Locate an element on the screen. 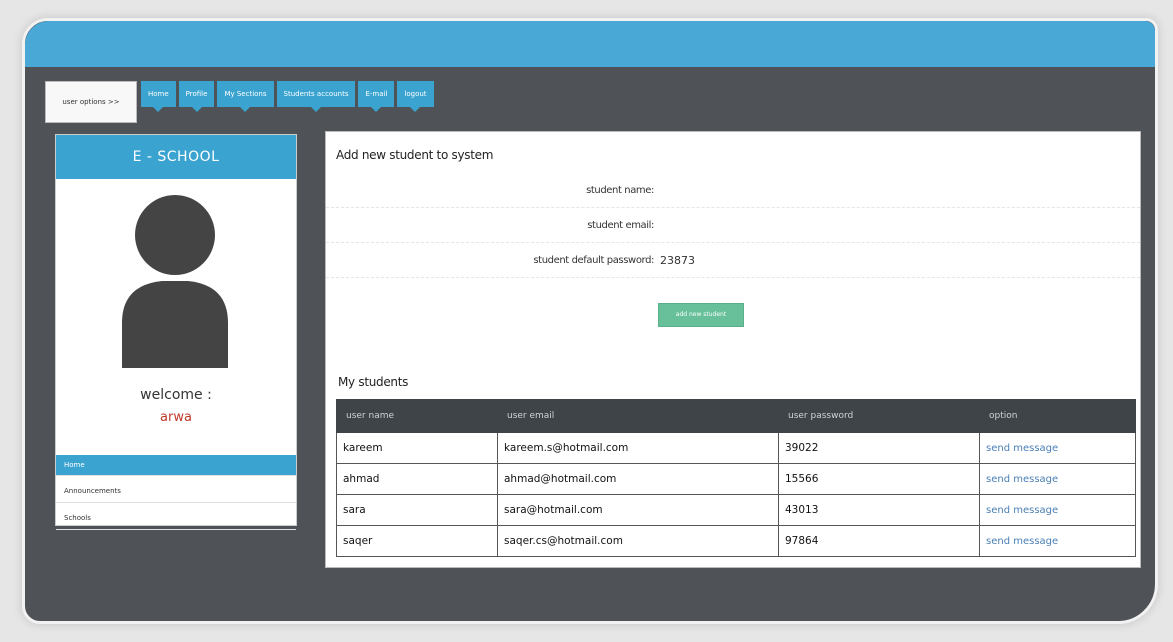  column-header-user-password: user password is located at coordinates (879, 416).